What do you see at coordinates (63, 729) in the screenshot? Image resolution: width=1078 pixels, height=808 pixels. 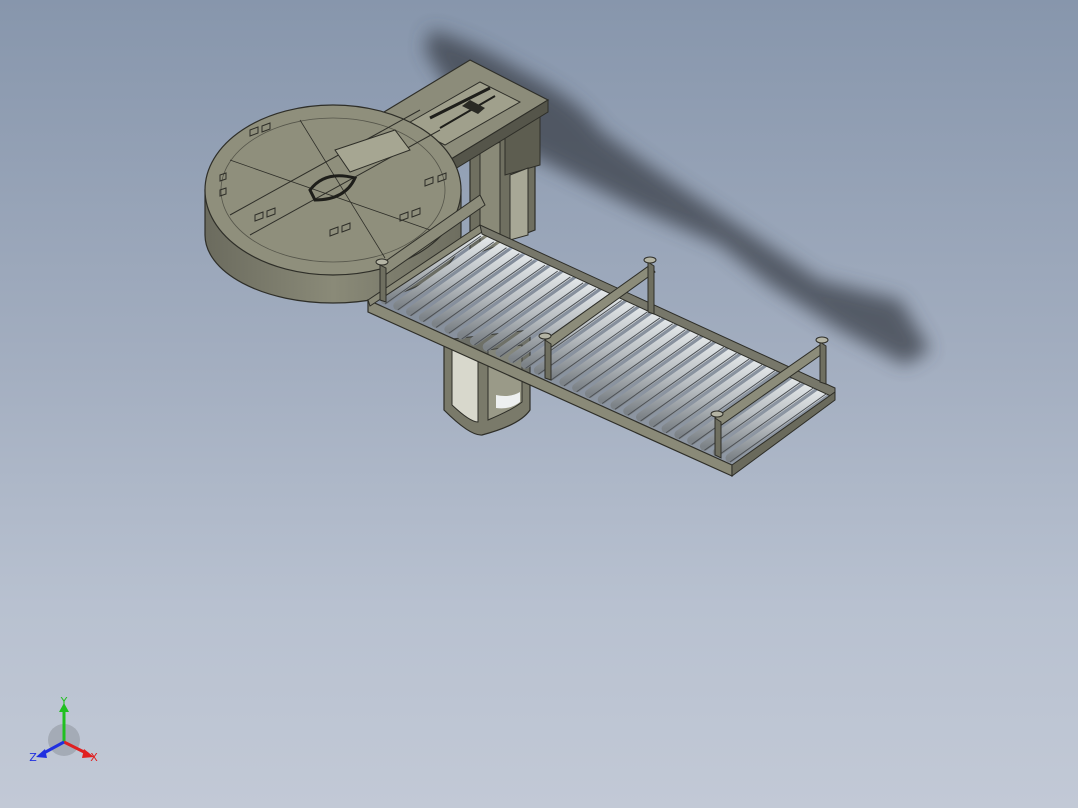 I see `coordinate-triad: Y X Z` at bounding box center [63, 729].